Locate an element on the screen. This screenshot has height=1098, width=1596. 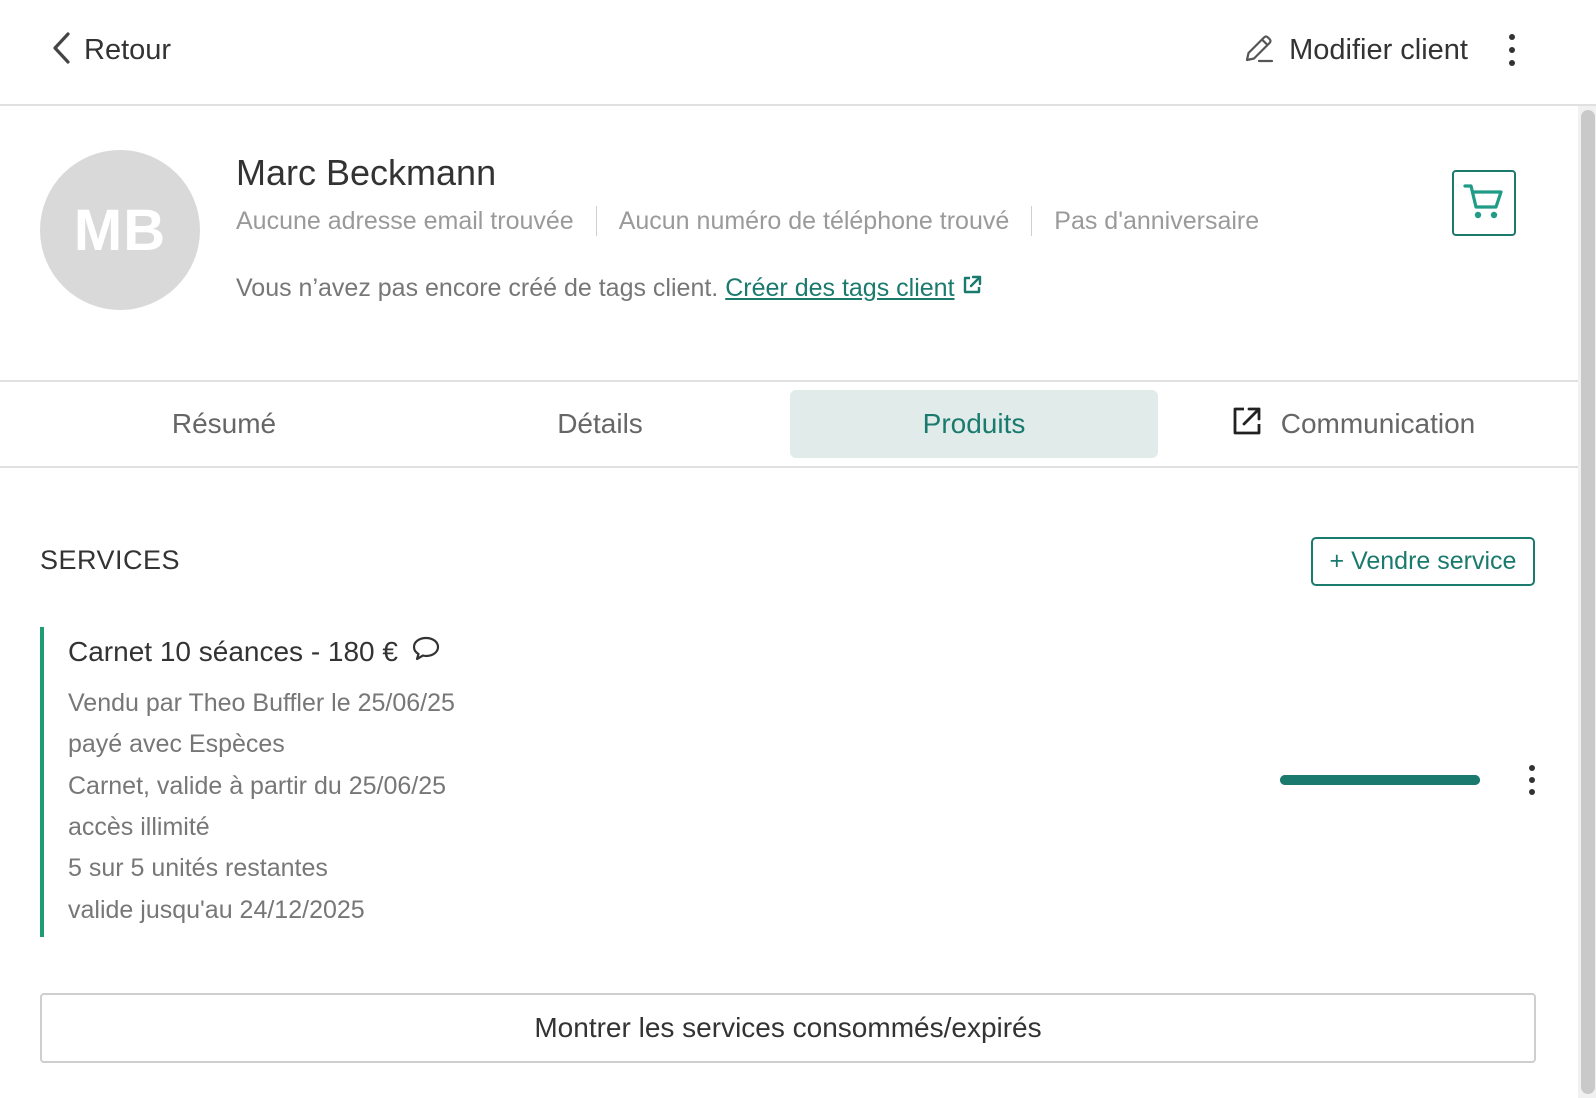
comment-icon is located at coordinates (426, 651).